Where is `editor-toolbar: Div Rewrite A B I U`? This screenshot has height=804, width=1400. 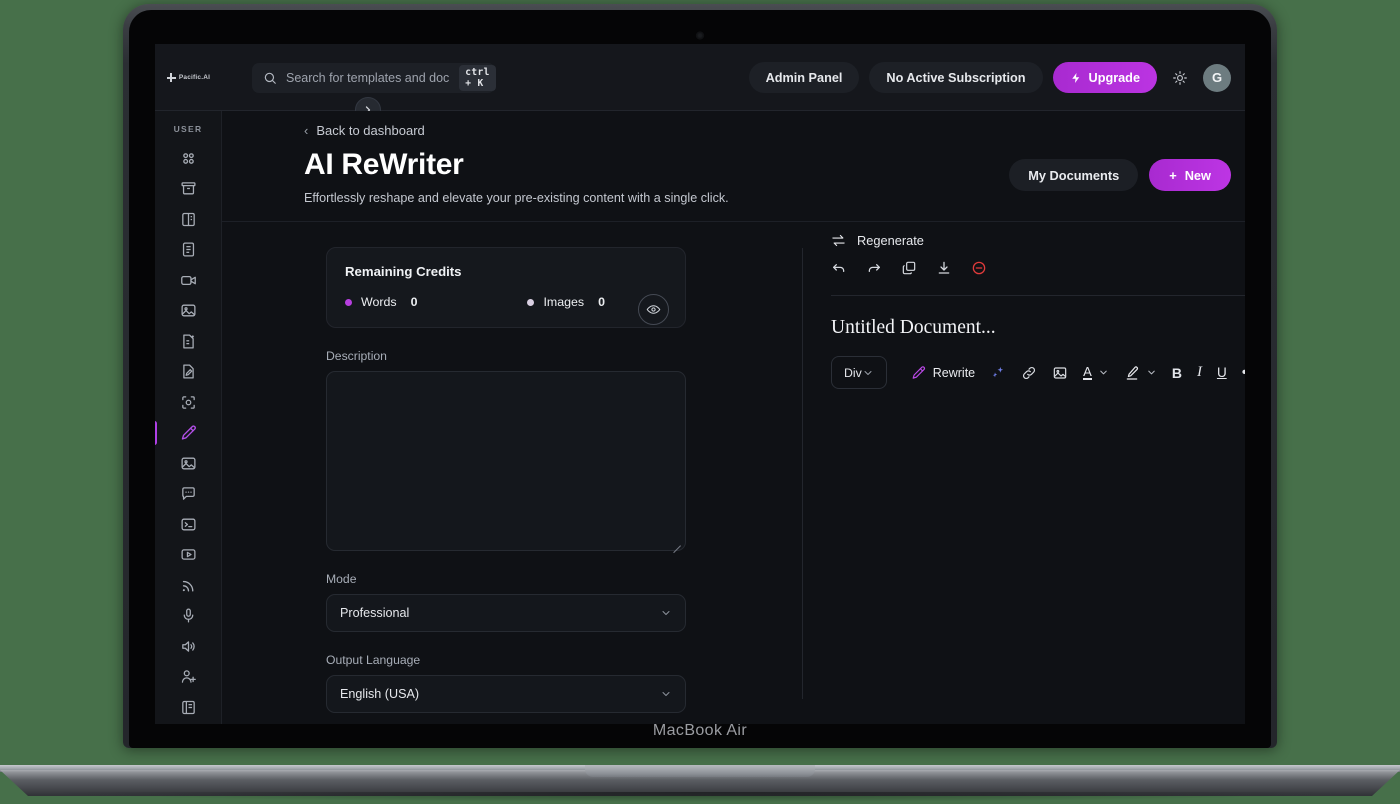
editor-toolbar: Div Rewrite A B I U is located at coordinates (1038, 372).